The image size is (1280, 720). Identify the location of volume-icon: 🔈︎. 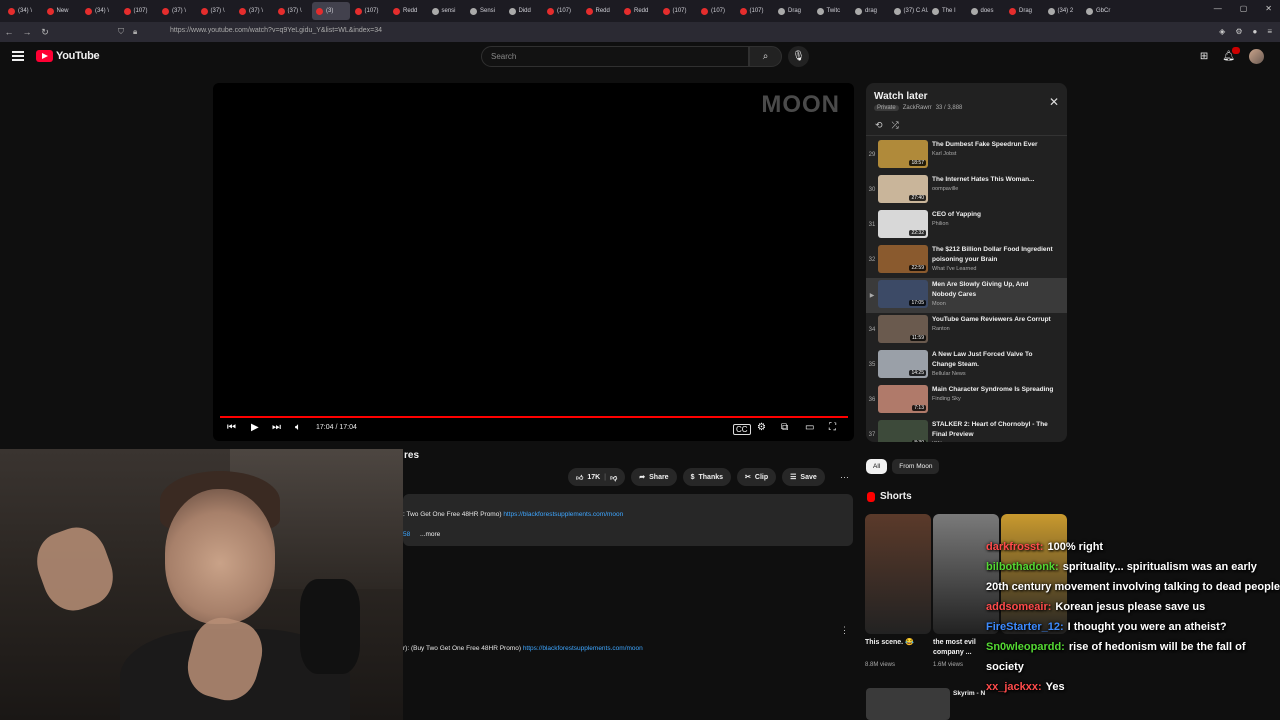
(298, 427).